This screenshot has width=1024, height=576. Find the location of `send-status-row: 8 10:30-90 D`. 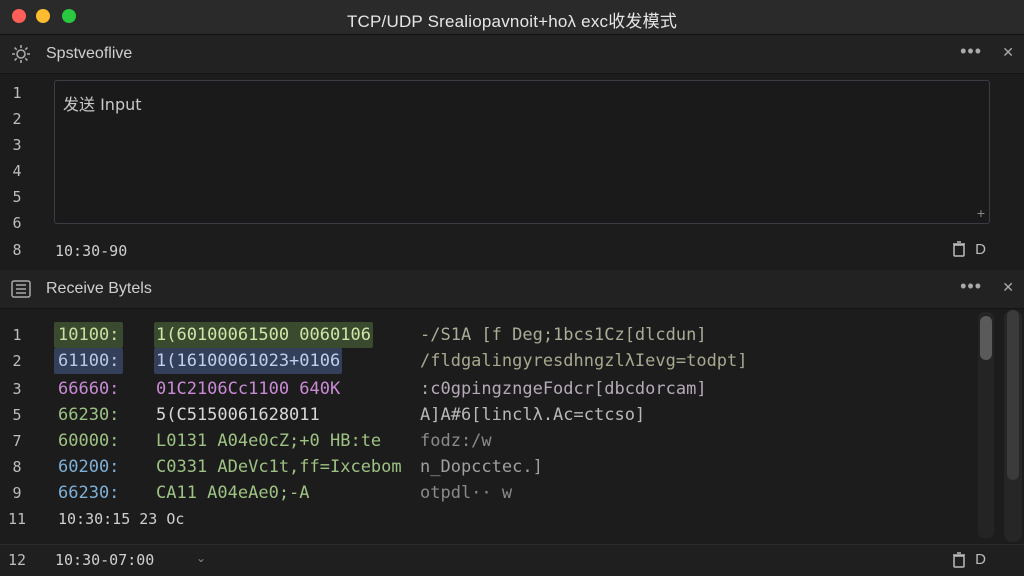

send-status-row: 8 10:30-90 D is located at coordinates (512, 251).